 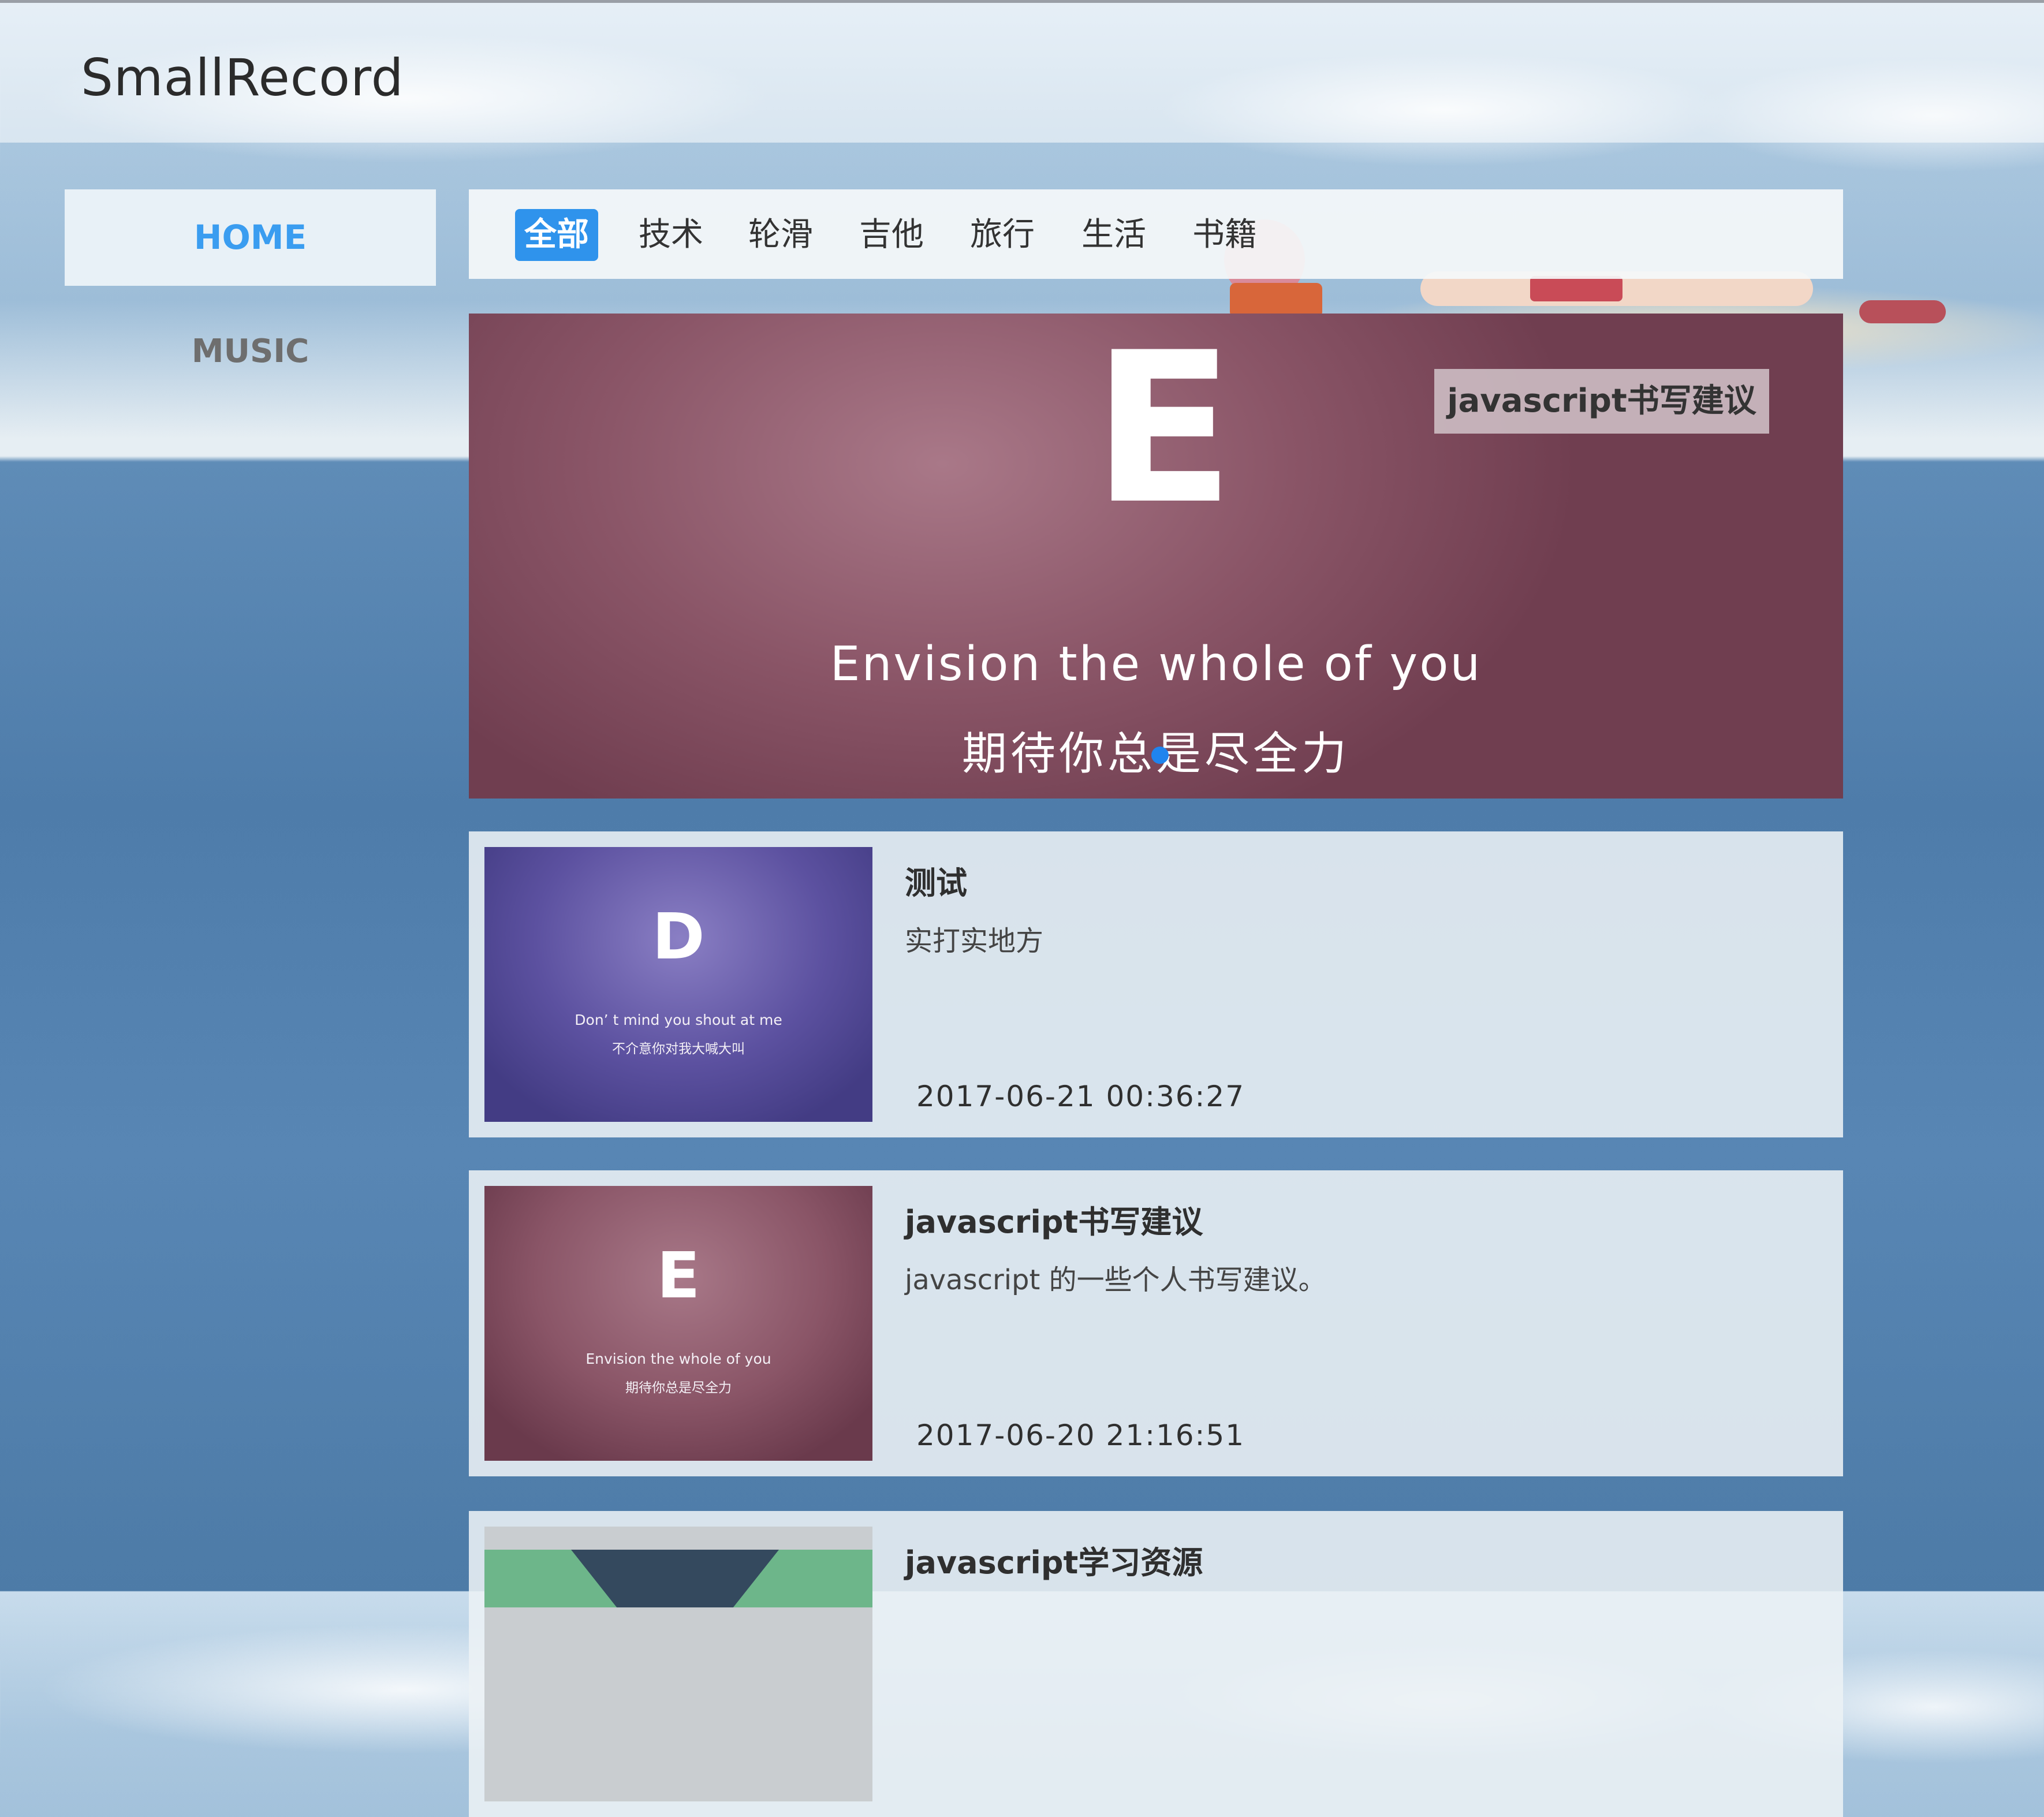 What do you see at coordinates (678, 1275) in the screenshot?
I see `thumbnail-letter: E` at bounding box center [678, 1275].